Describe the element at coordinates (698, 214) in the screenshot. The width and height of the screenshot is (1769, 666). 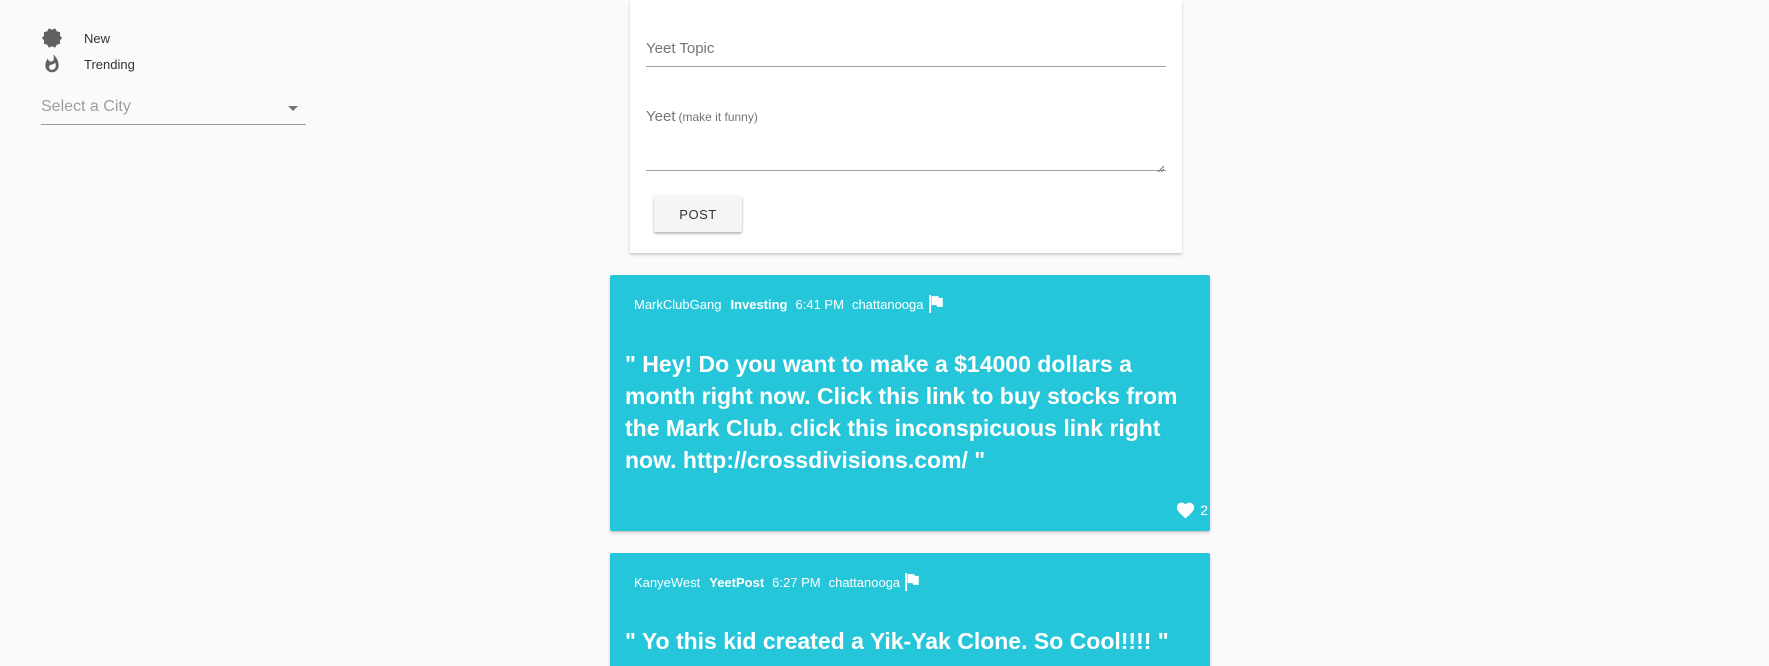
I see `post-button: POST` at that location.